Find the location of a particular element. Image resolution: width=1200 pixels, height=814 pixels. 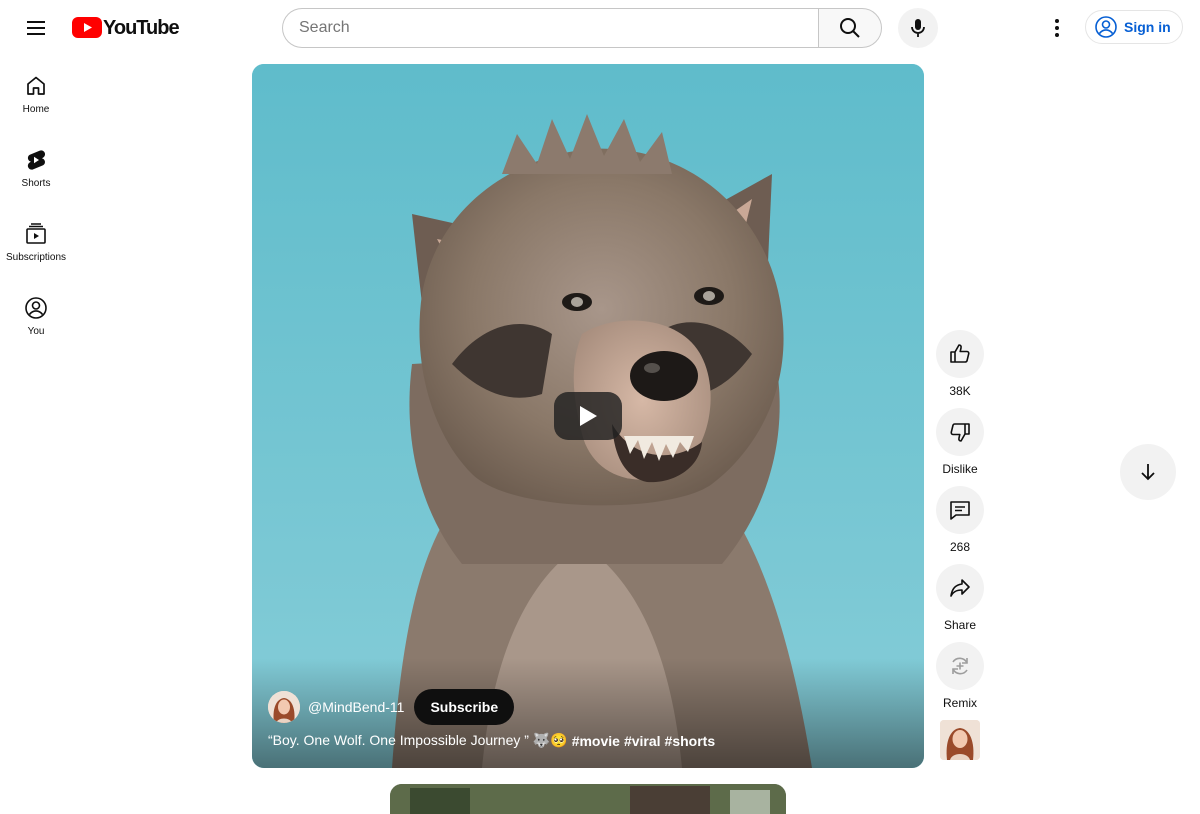

like-button is located at coordinates (960, 354).